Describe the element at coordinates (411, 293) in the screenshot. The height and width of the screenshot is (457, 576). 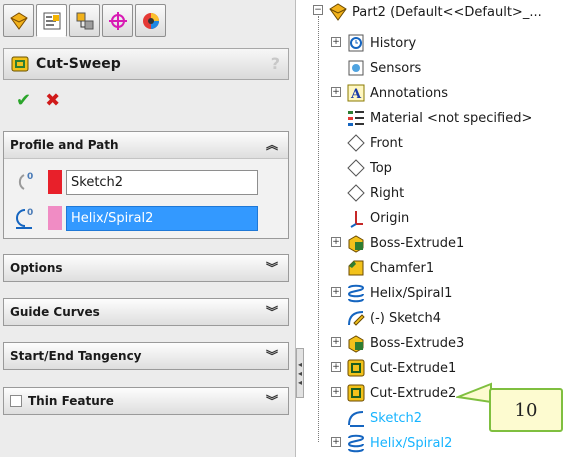
I see `tree-item-label: Helix/Spiral1` at that location.